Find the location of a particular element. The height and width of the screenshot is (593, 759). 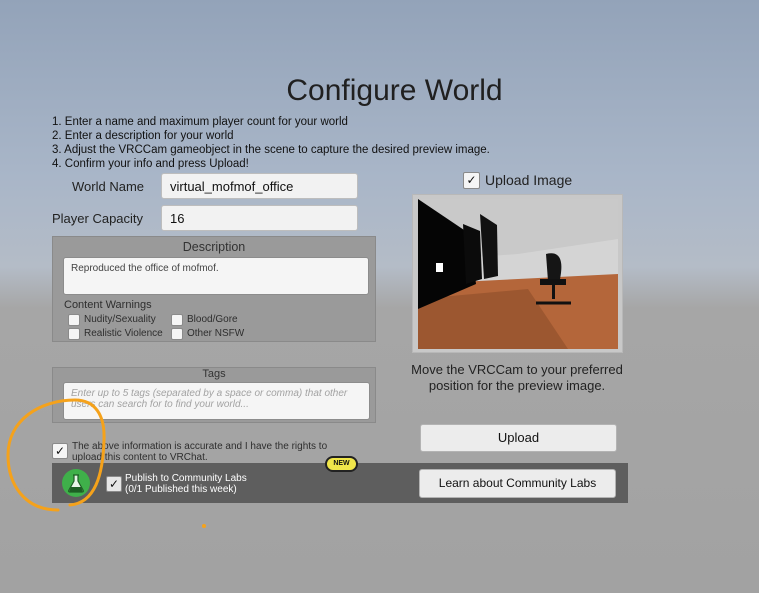

upload-image-checkbox: ✓ is located at coordinates (471, 180).